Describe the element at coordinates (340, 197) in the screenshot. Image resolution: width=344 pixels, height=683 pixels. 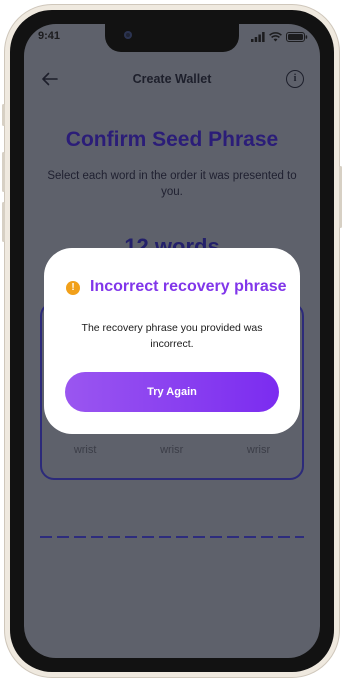
I see `side-button-power` at that location.